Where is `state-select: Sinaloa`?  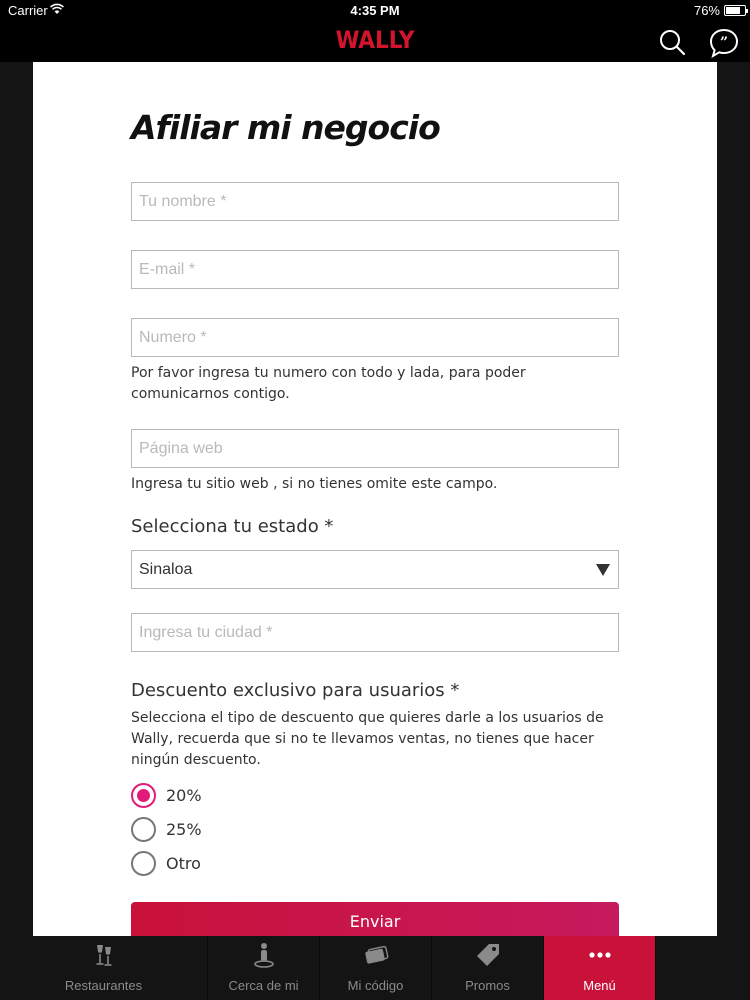 state-select: Sinaloa is located at coordinates (375, 569).